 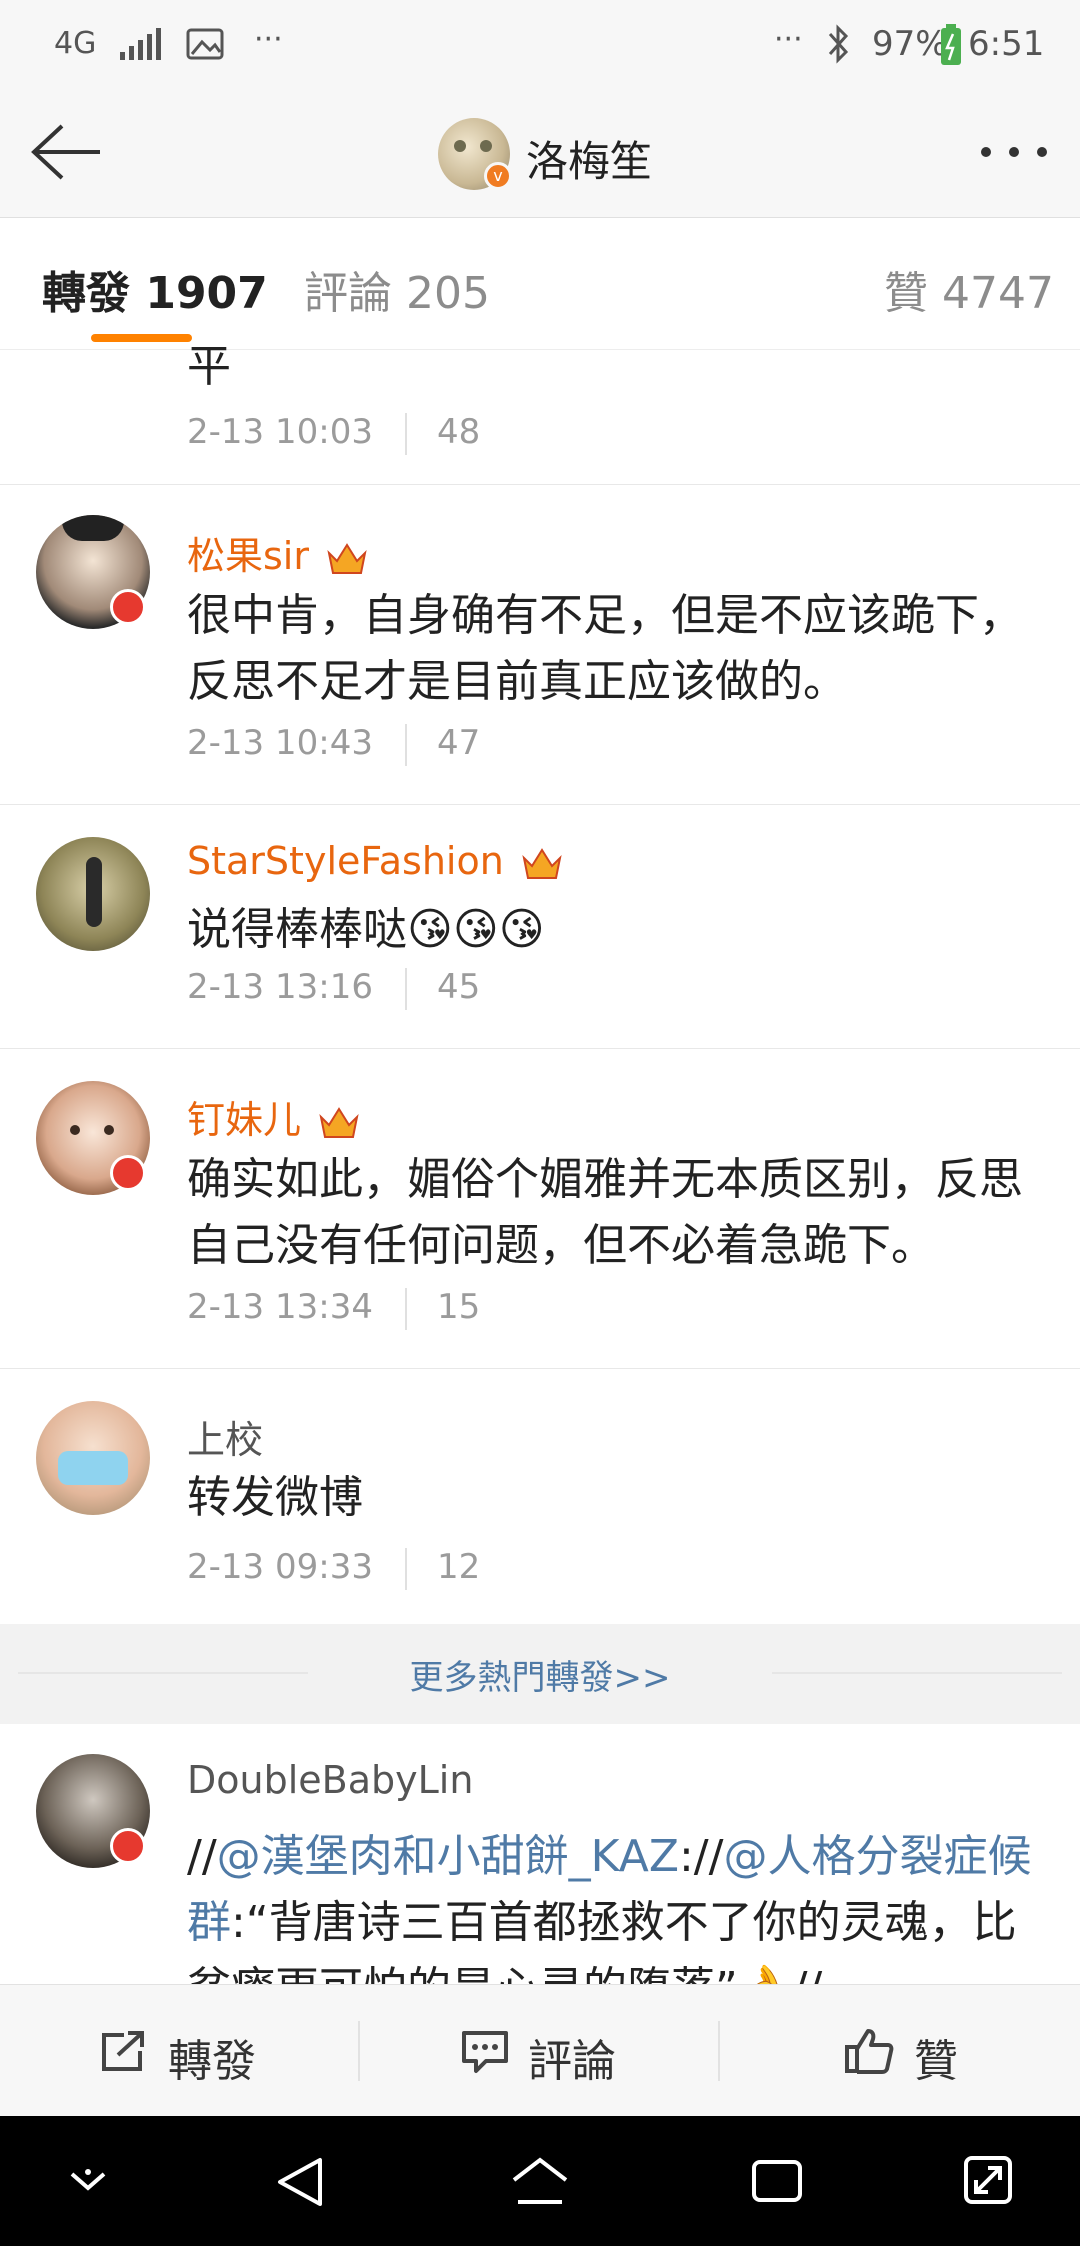 I want to click on battery-icon, so click(x=951, y=44).